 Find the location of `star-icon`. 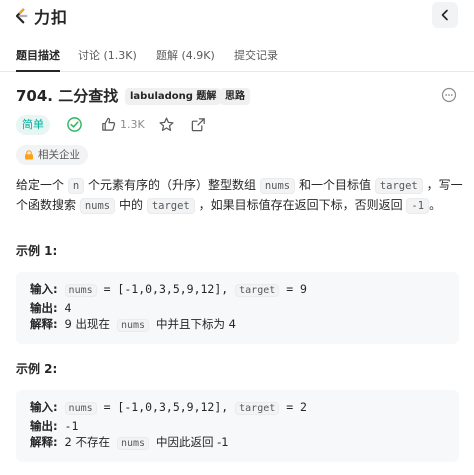

star-icon is located at coordinates (166, 124).